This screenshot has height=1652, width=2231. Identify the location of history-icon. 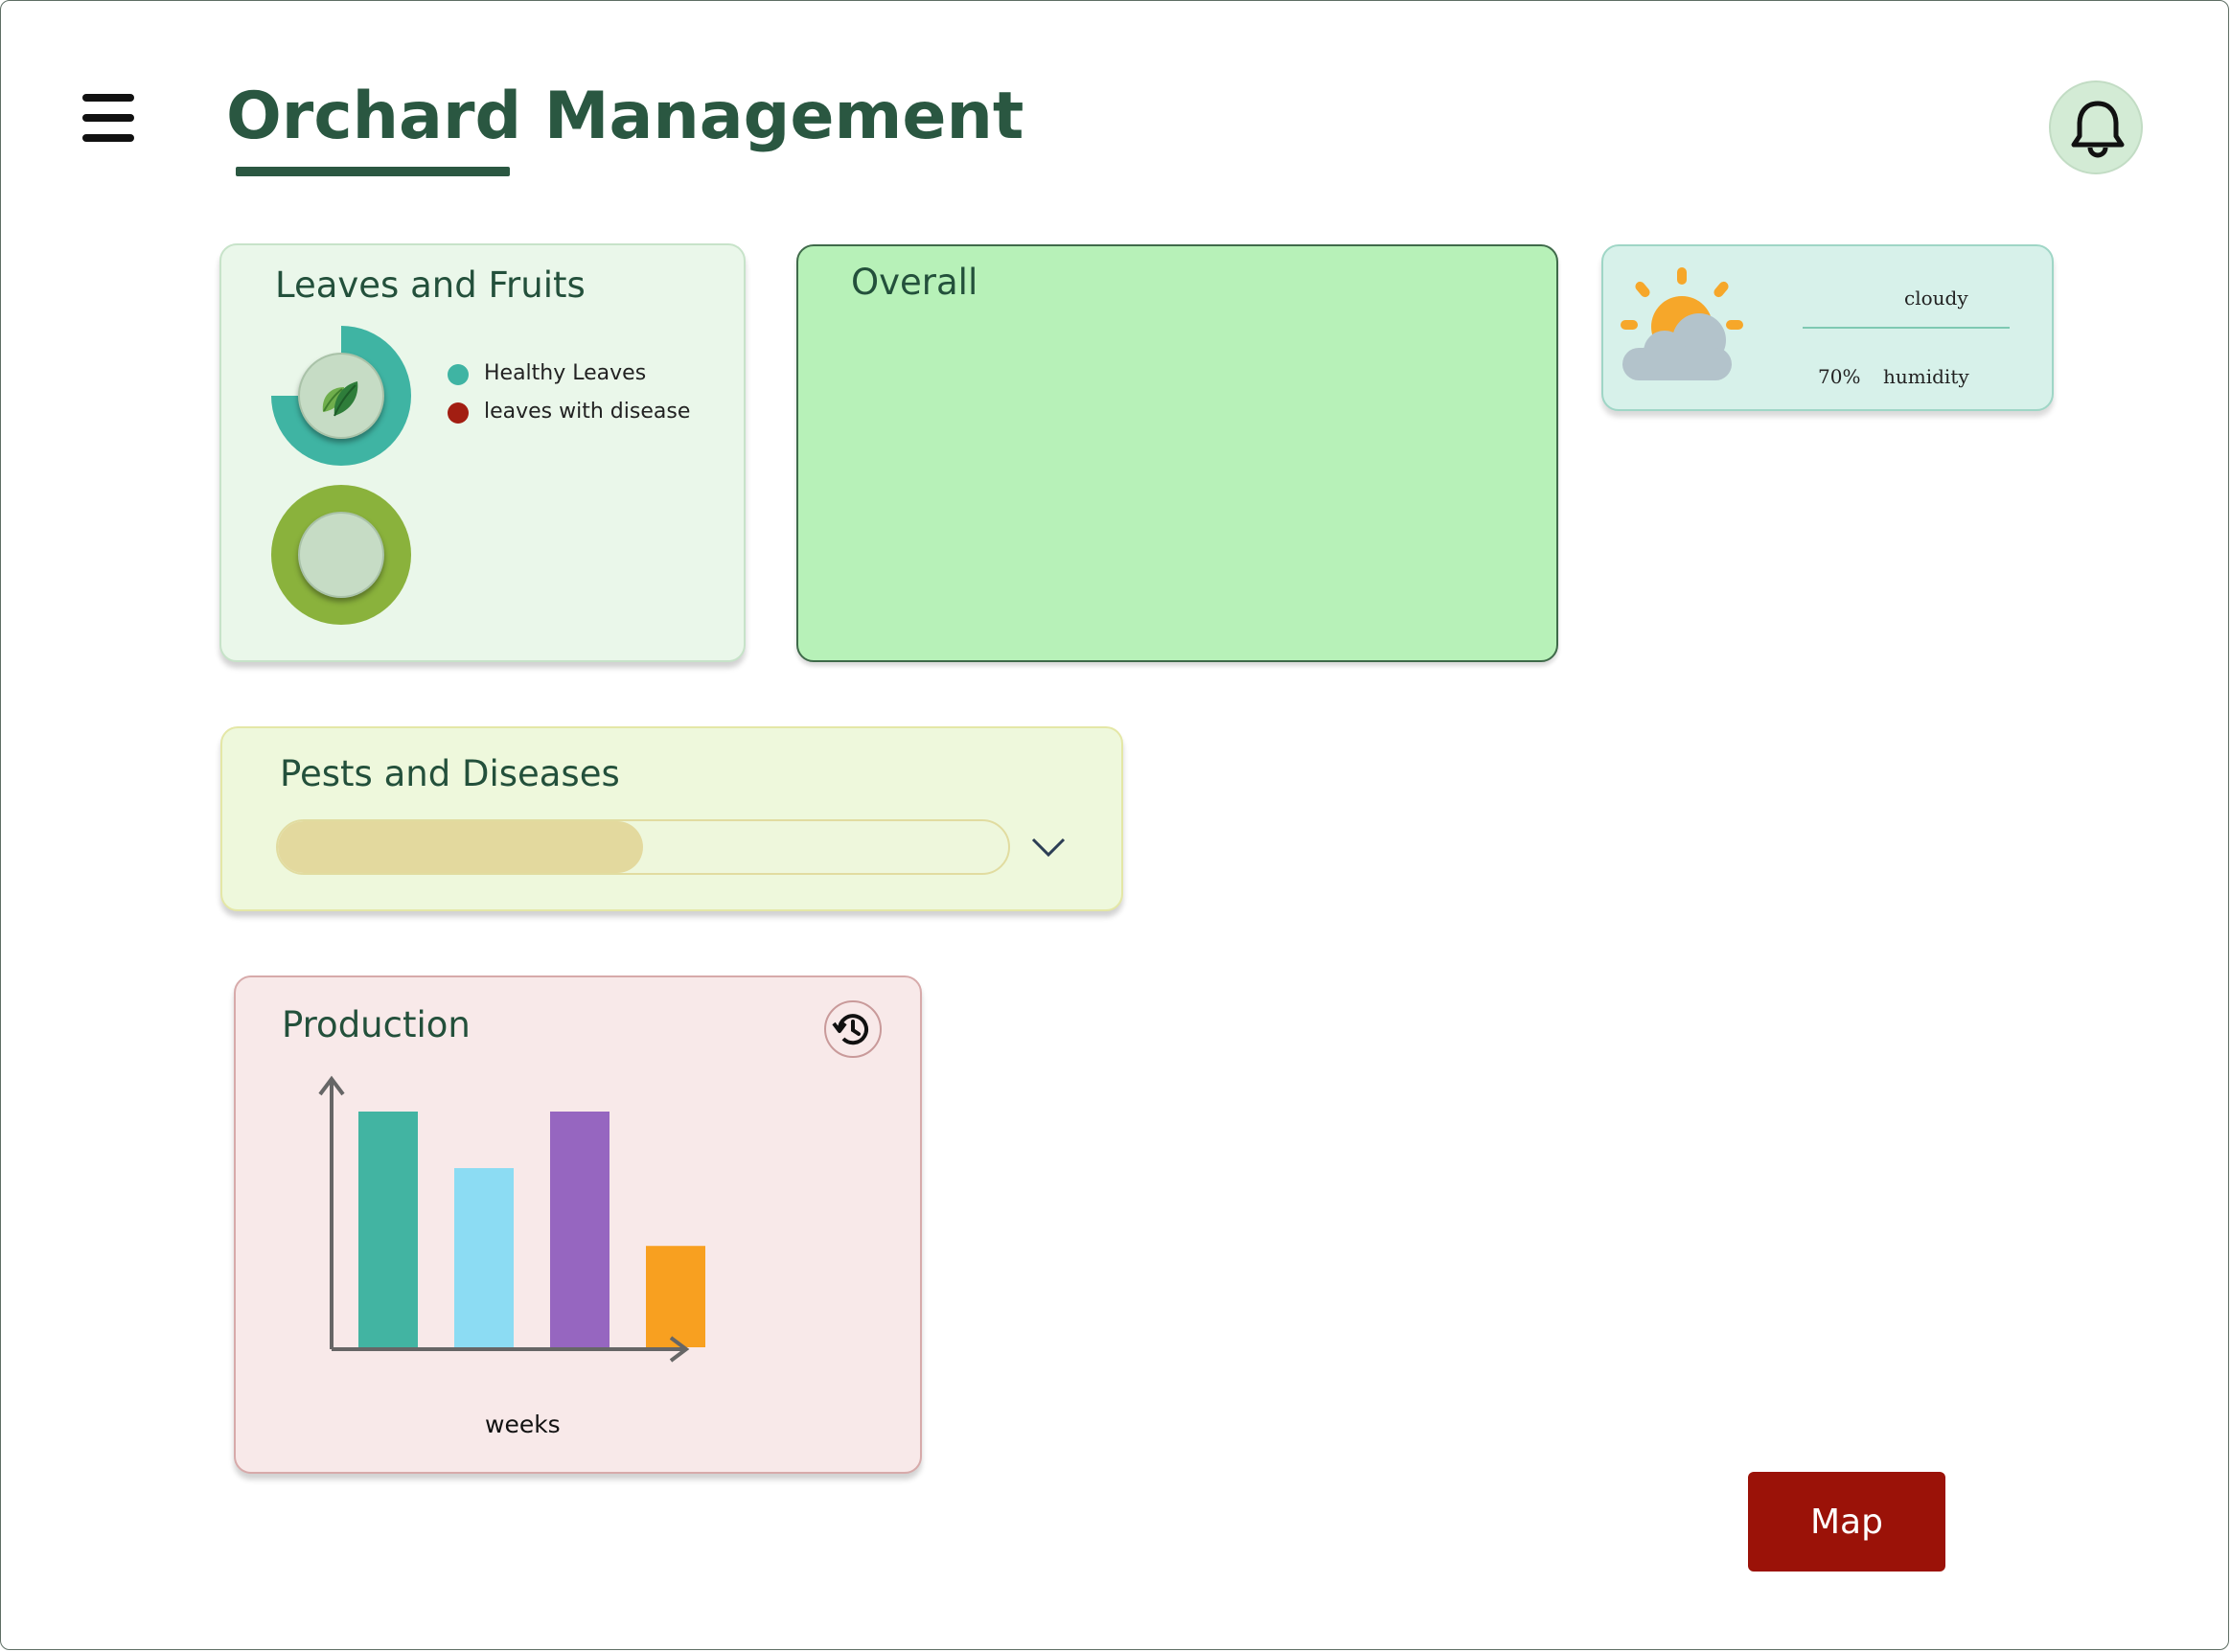
(850, 1029).